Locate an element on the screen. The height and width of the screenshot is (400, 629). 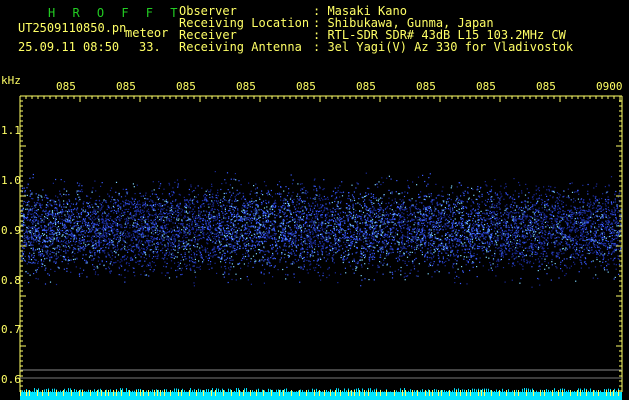
x-tick-label: 0900 is located at coordinates (609, 86).